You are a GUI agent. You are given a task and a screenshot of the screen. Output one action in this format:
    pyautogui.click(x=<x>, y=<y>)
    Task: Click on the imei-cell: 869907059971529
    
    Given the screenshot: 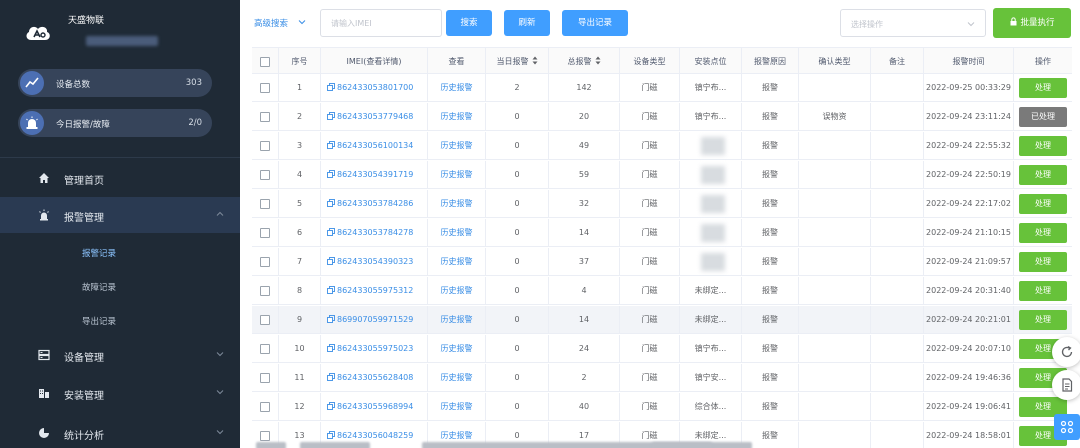 What is the action you would take?
    pyautogui.click(x=374, y=320)
    